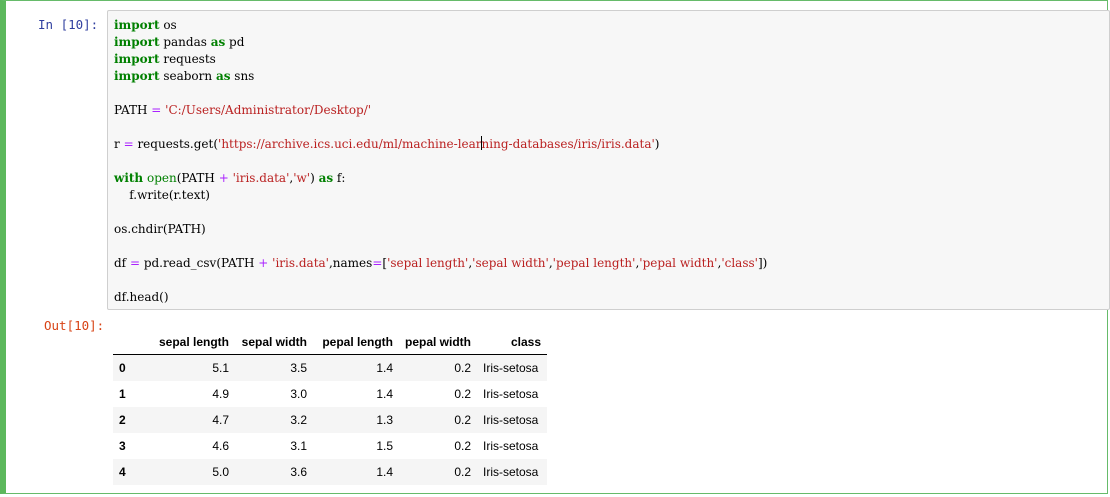 Image resolution: width=1110 pixels, height=497 pixels. What do you see at coordinates (384, 420) in the screenshot?
I see `table-cell: 1.3` at bounding box center [384, 420].